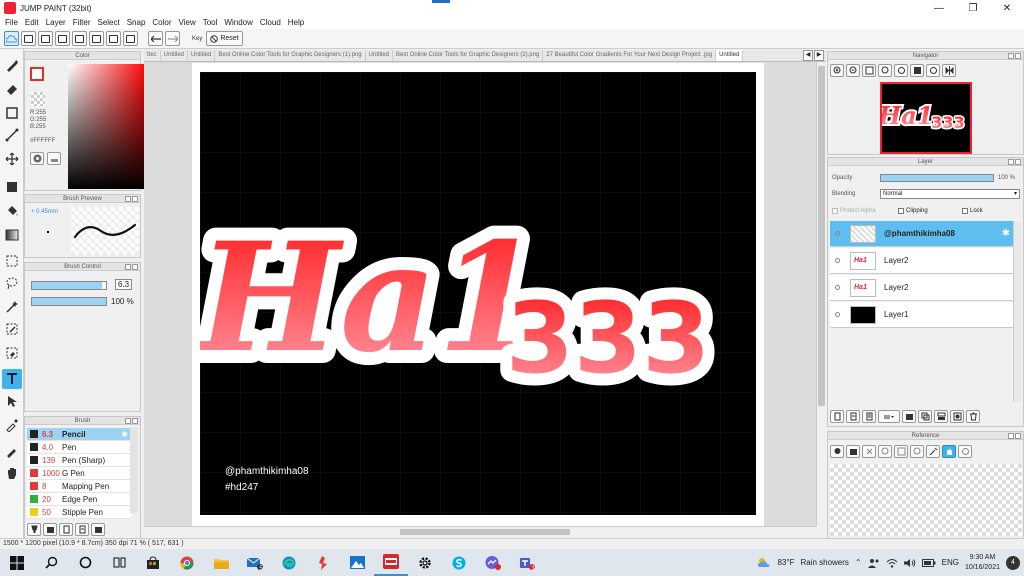  What do you see at coordinates (949, 70) in the screenshot?
I see `flip-button` at bounding box center [949, 70].